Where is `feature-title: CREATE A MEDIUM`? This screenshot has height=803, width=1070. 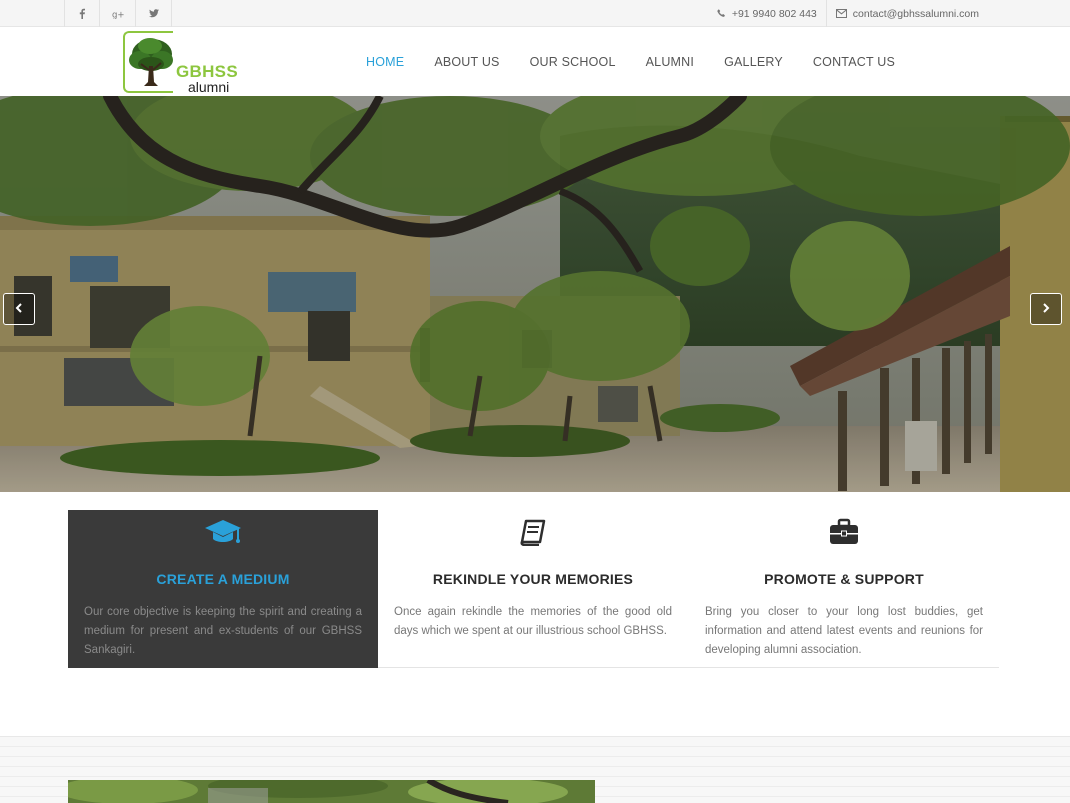
feature-title: CREATE A MEDIUM is located at coordinates (223, 579).